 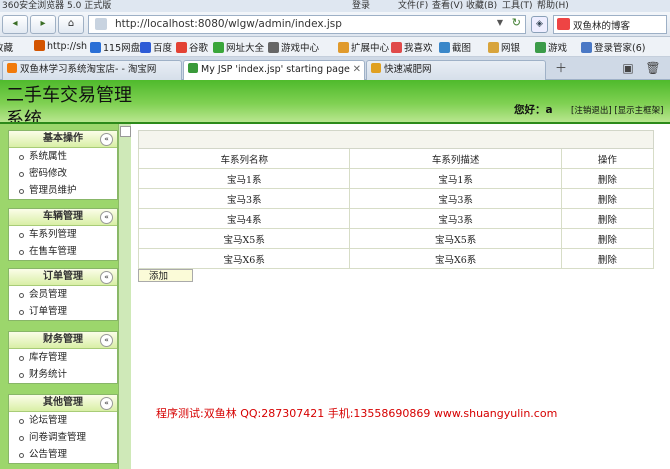 I want to click on table-row: 宝马X5系 宝马X5系 删除, so click(x=396, y=238).